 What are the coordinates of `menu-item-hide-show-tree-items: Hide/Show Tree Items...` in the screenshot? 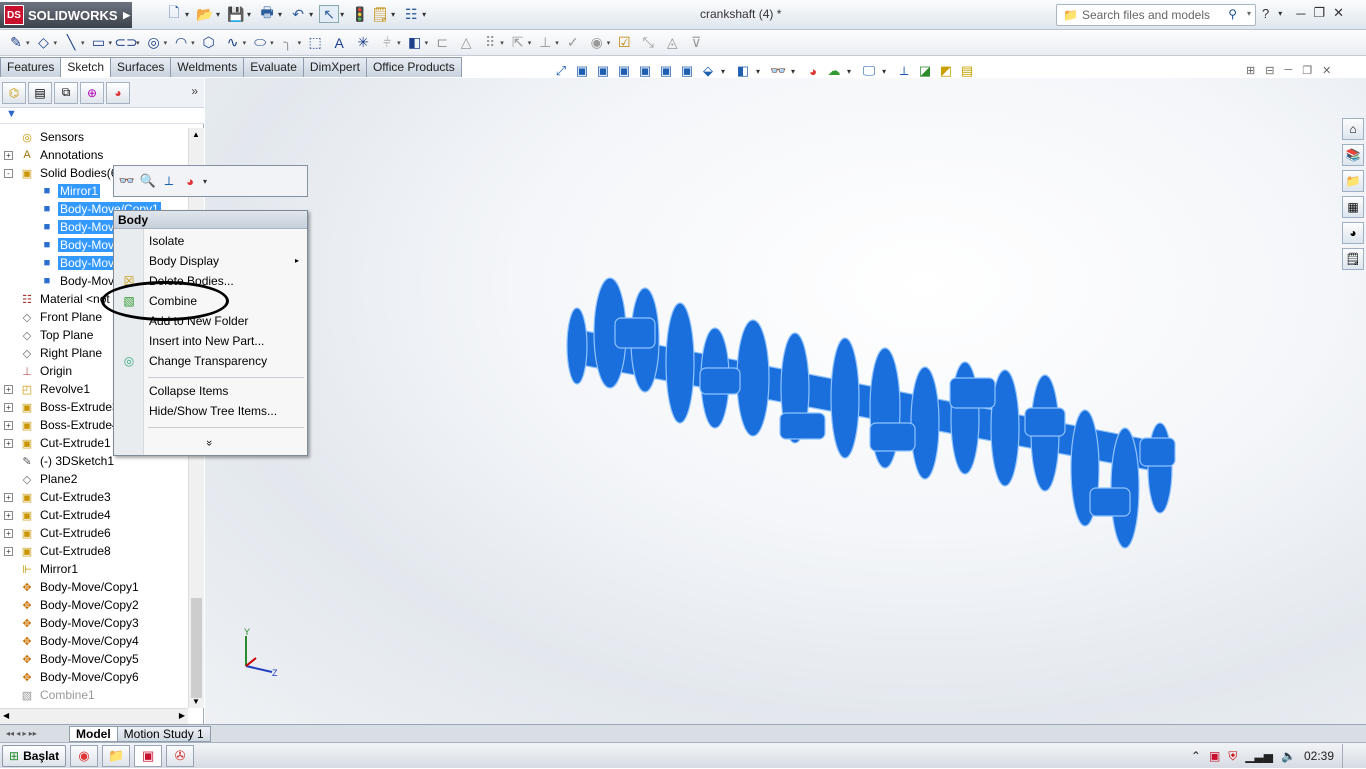 It's located at (225, 411).